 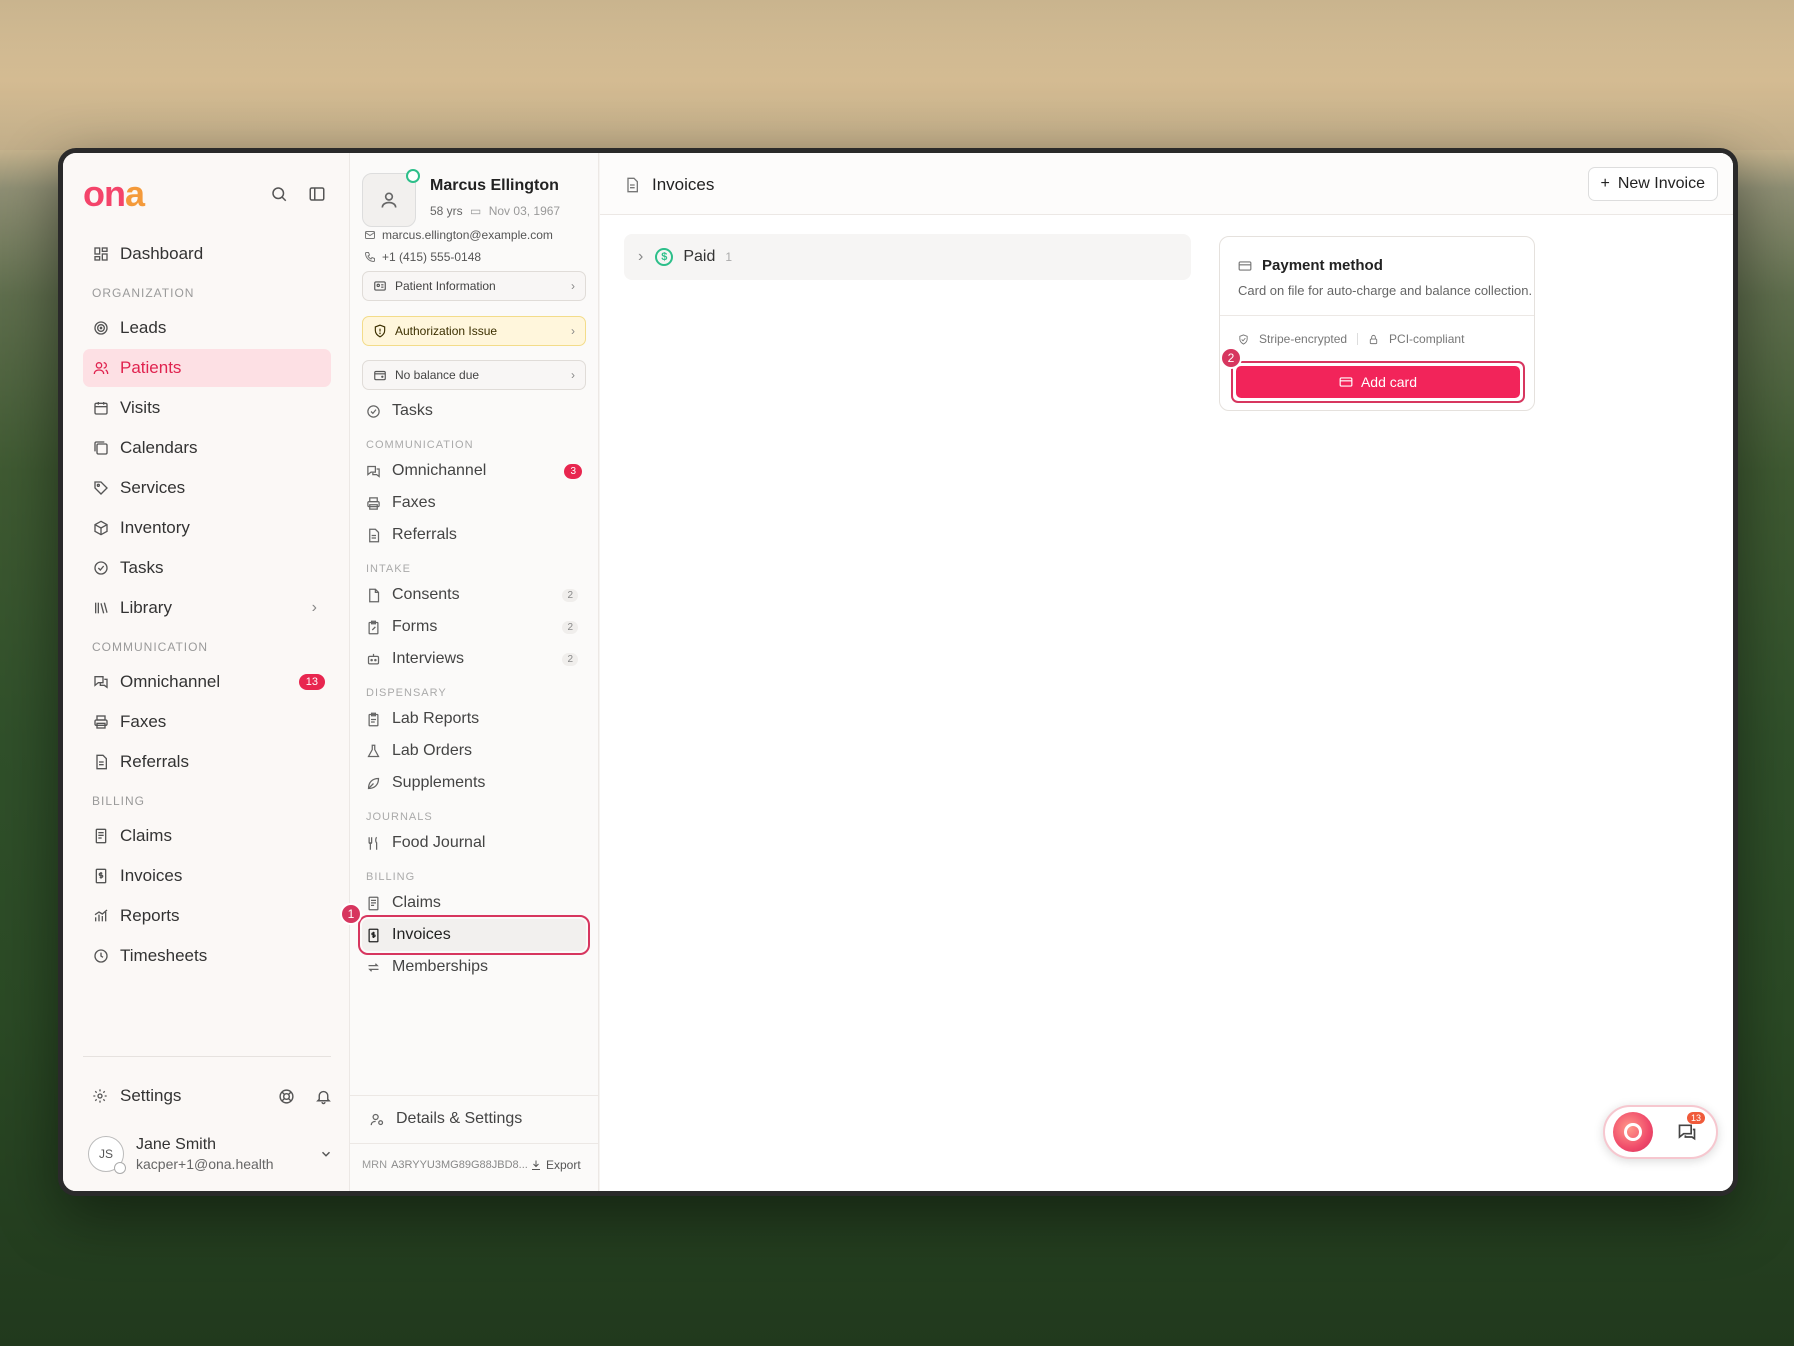 What do you see at coordinates (474, 967) in the screenshot?
I see `patient-nav-memberships: Memberships` at bounding box center [474, 967].